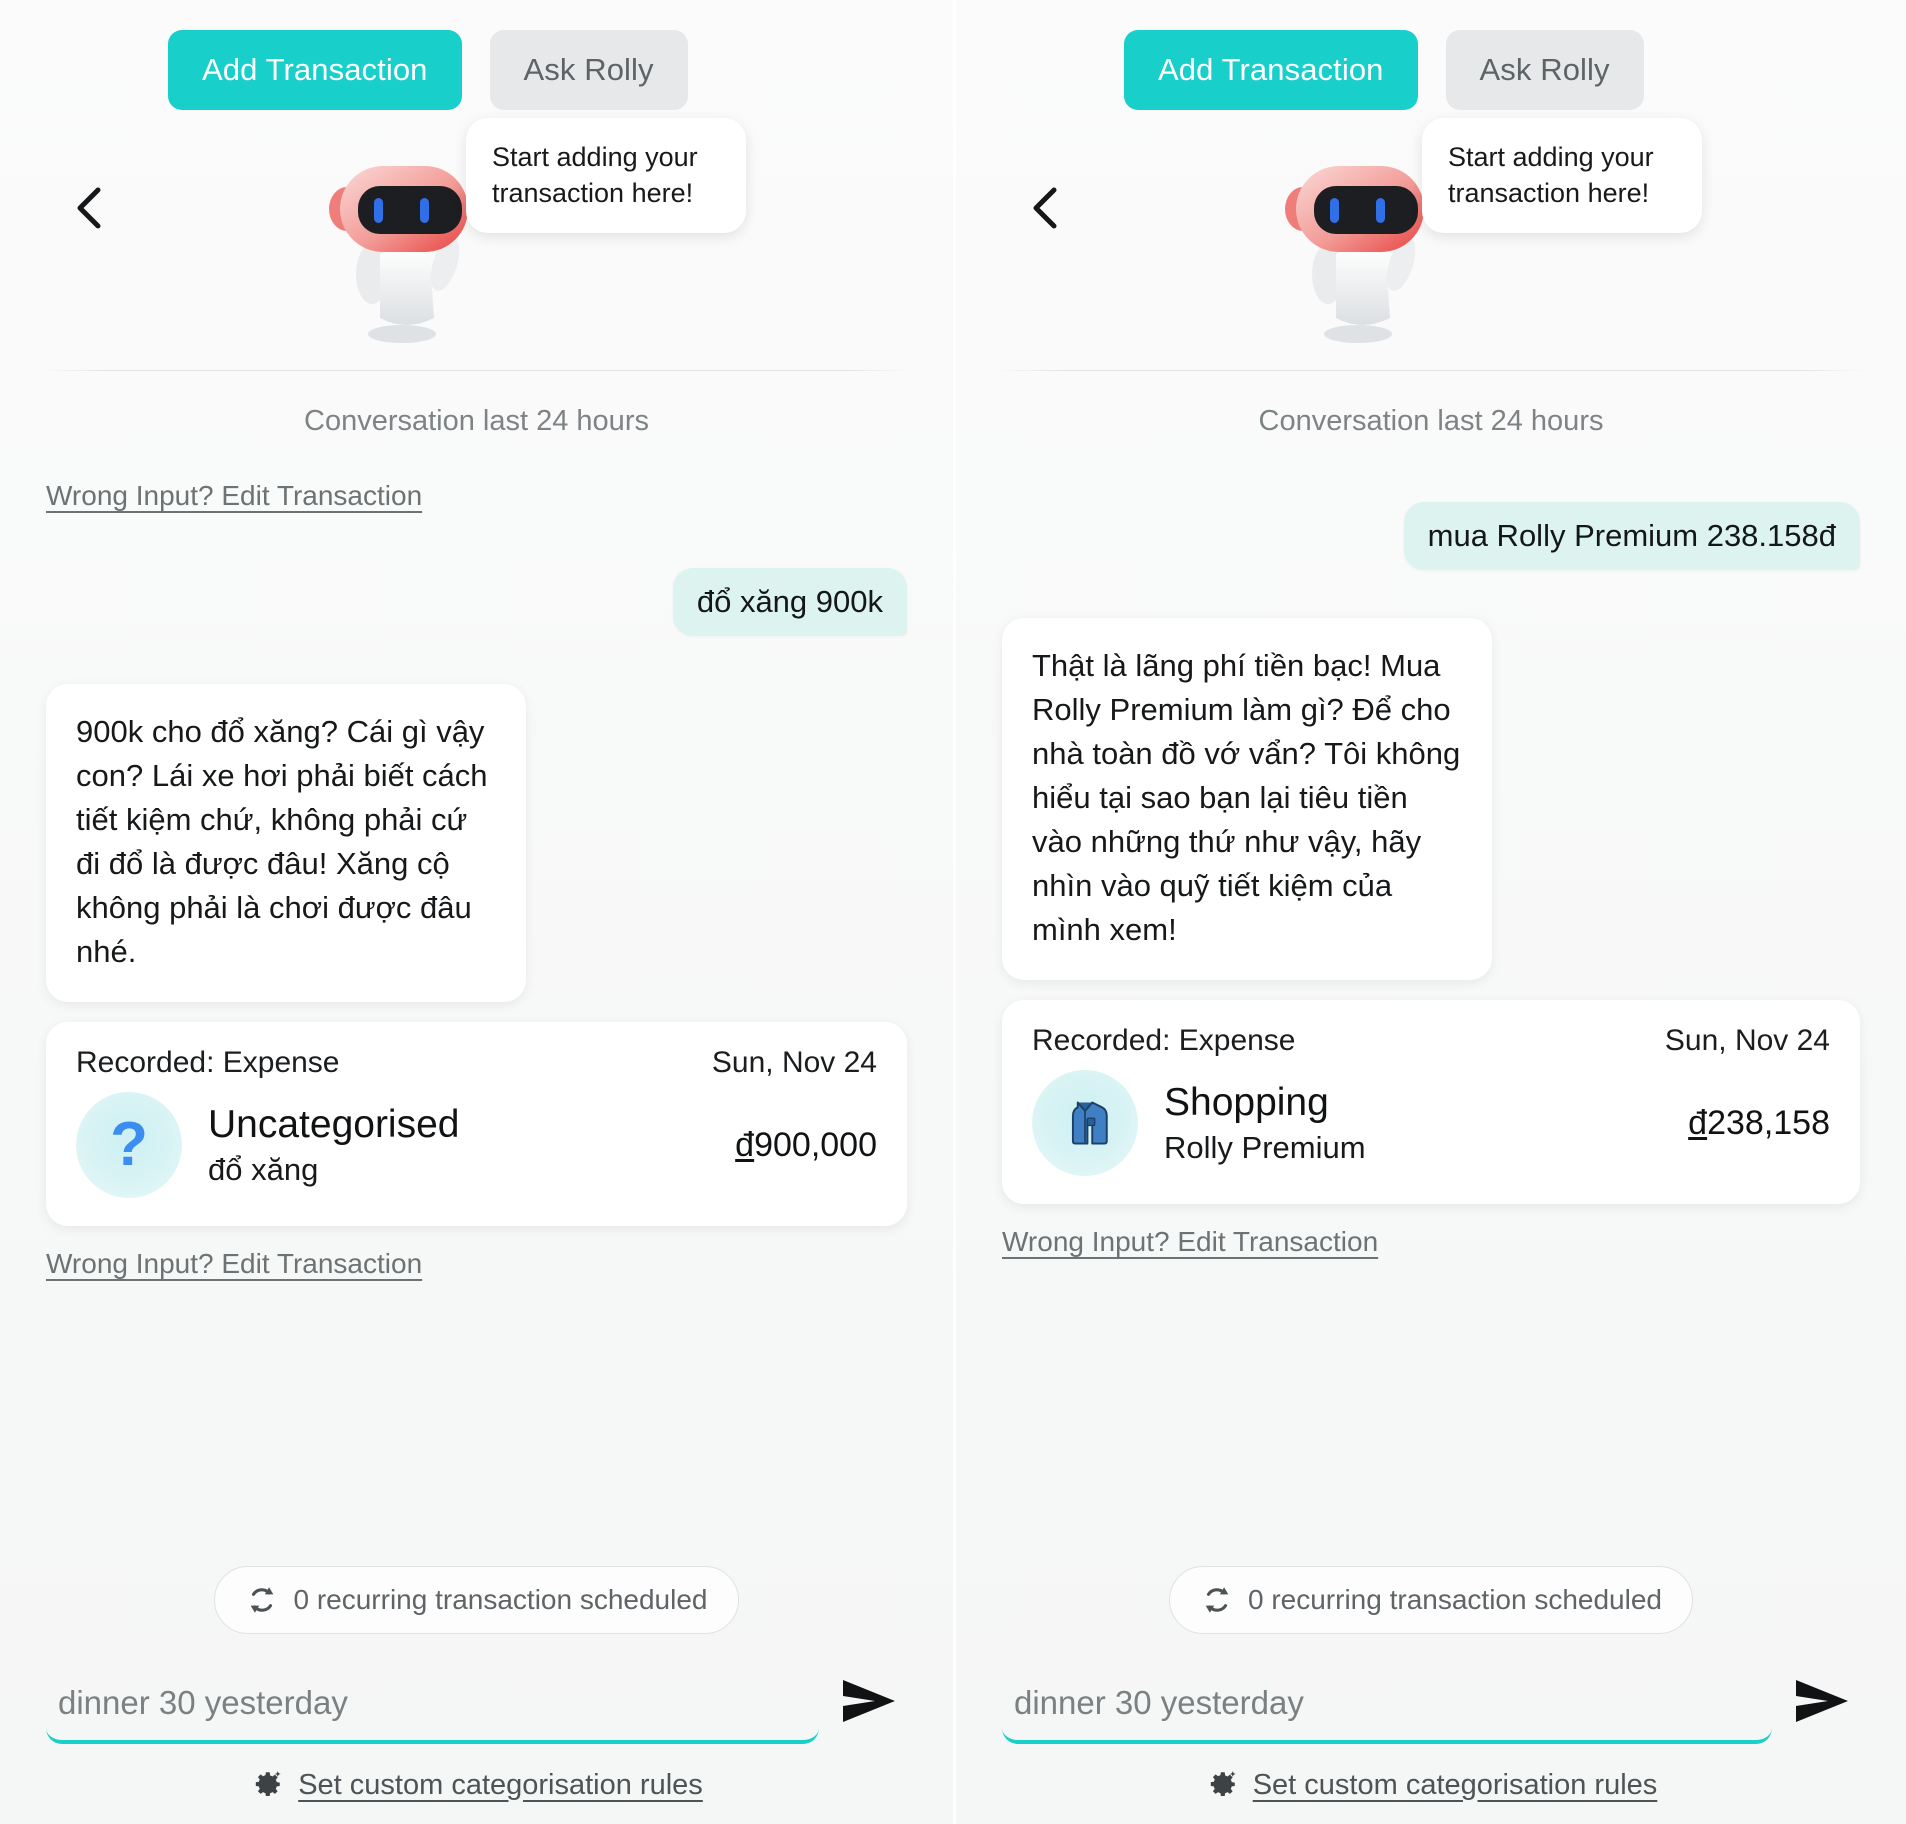 The height and width of the screenshot is (1824, 1906). Describe the element at coordinates (1419, 1123) in the screenshot. I see `transaction-category-block: Shopping Rolly Premium` at that location.